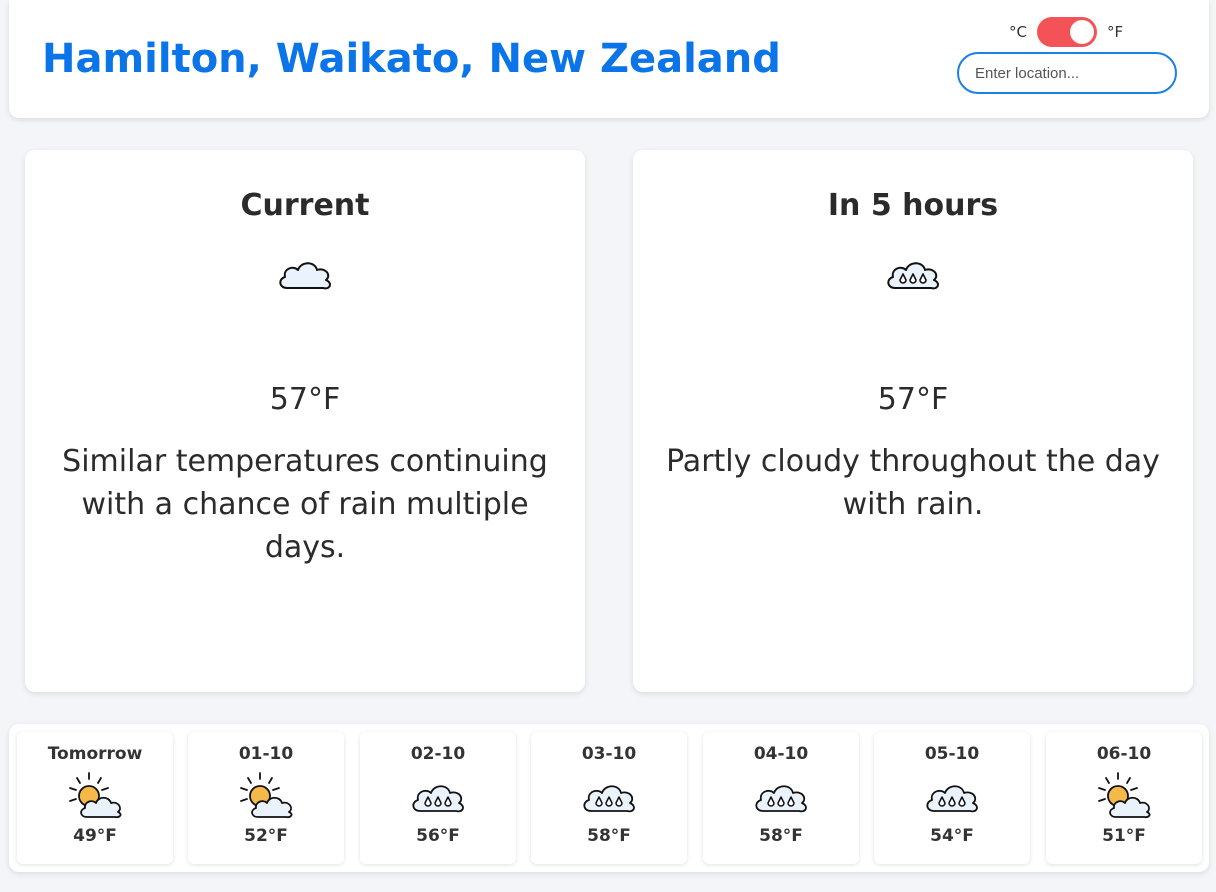 The image size is (1216, 892). I want to click on forecast-day: 01-10 52°F, so click(266, 798).